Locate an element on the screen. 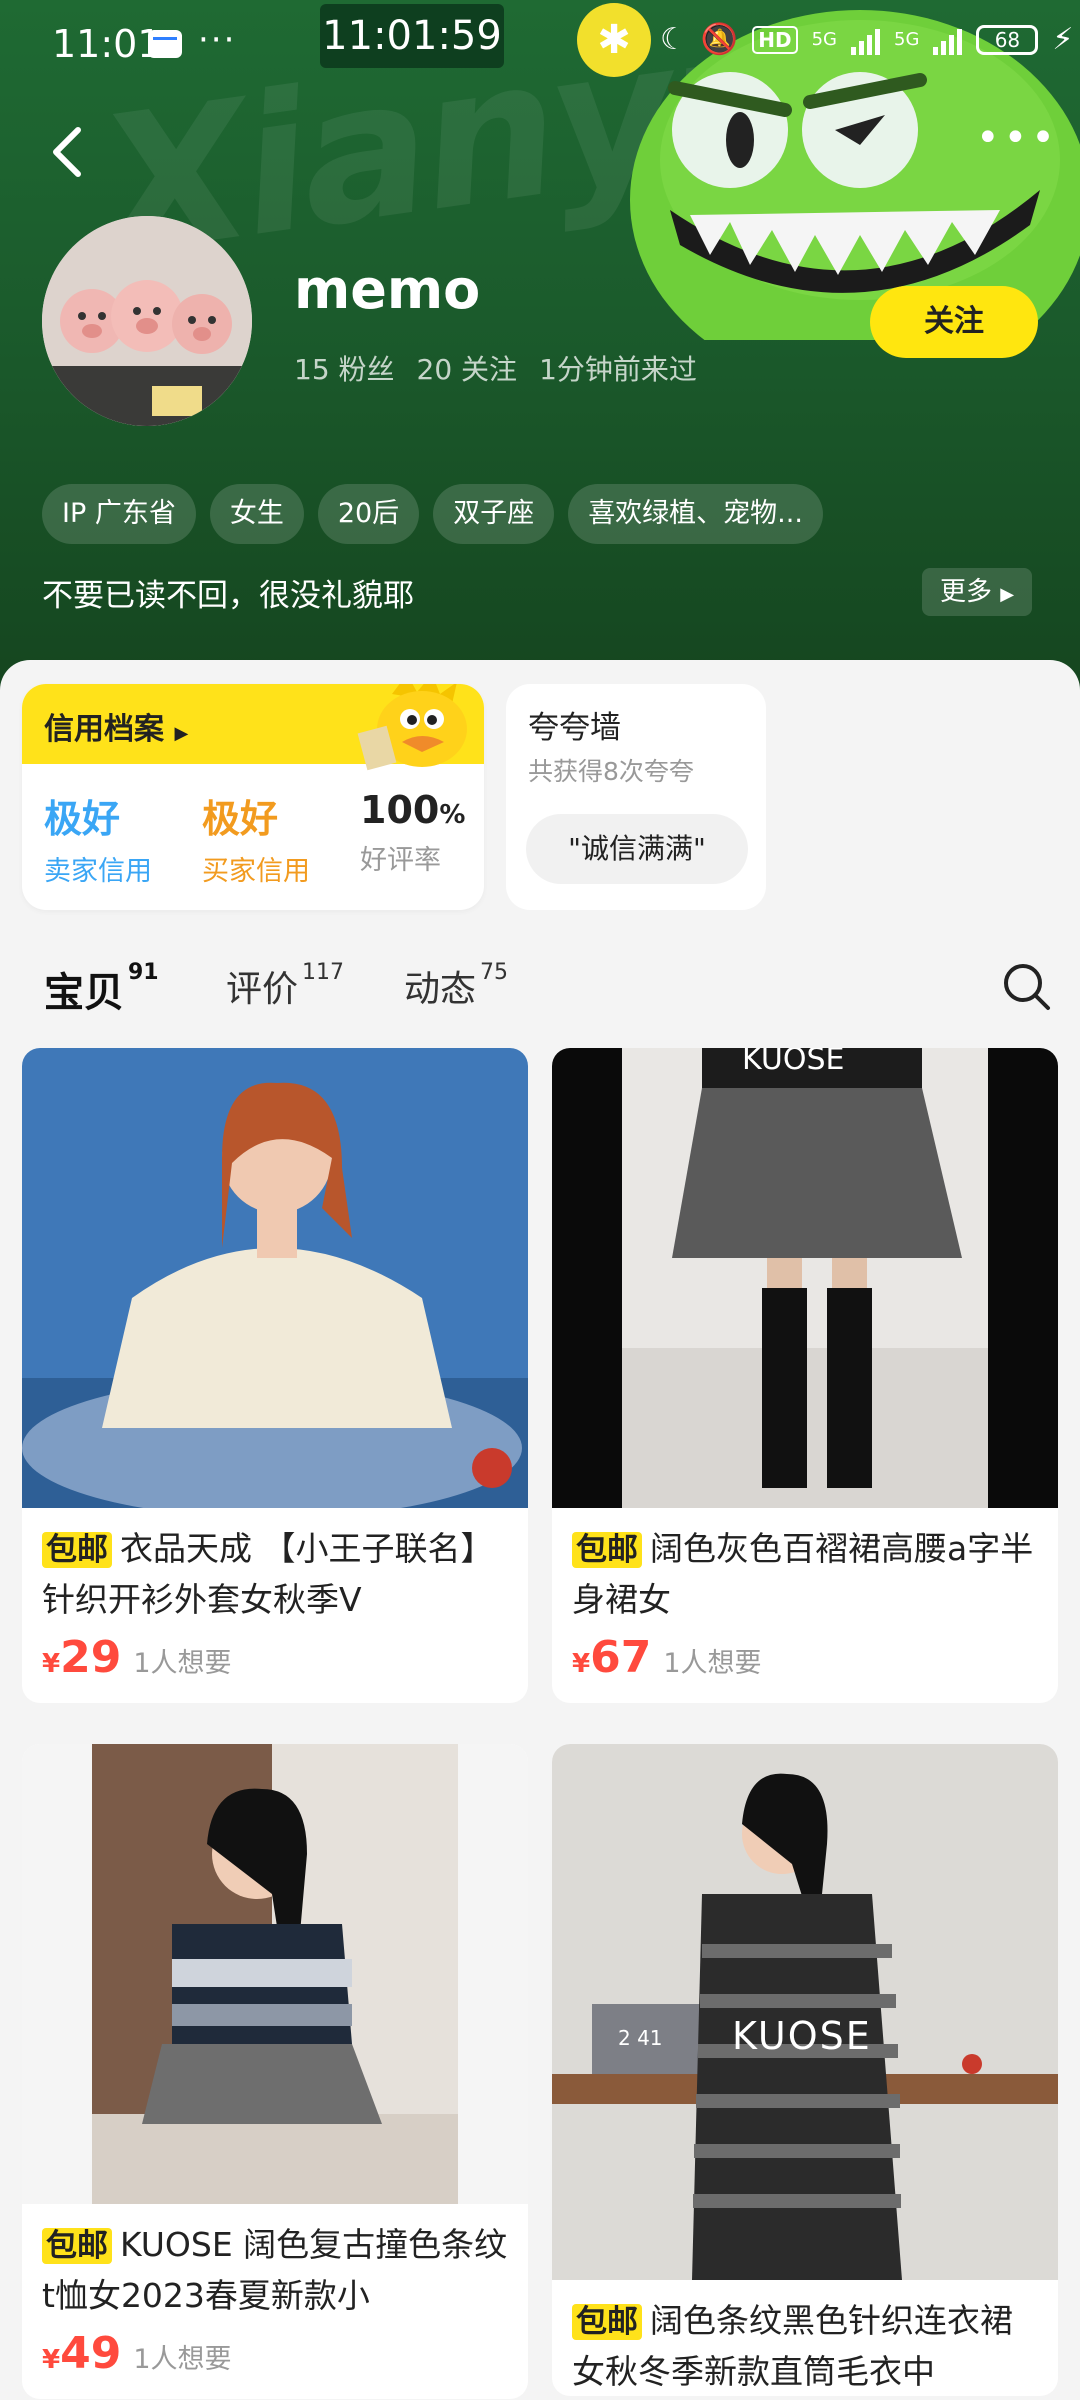 Image resolution: width=1080 pixels, height=2400 pixels. praise-title: 夸夸墙 is located at coordinates (574, 728).